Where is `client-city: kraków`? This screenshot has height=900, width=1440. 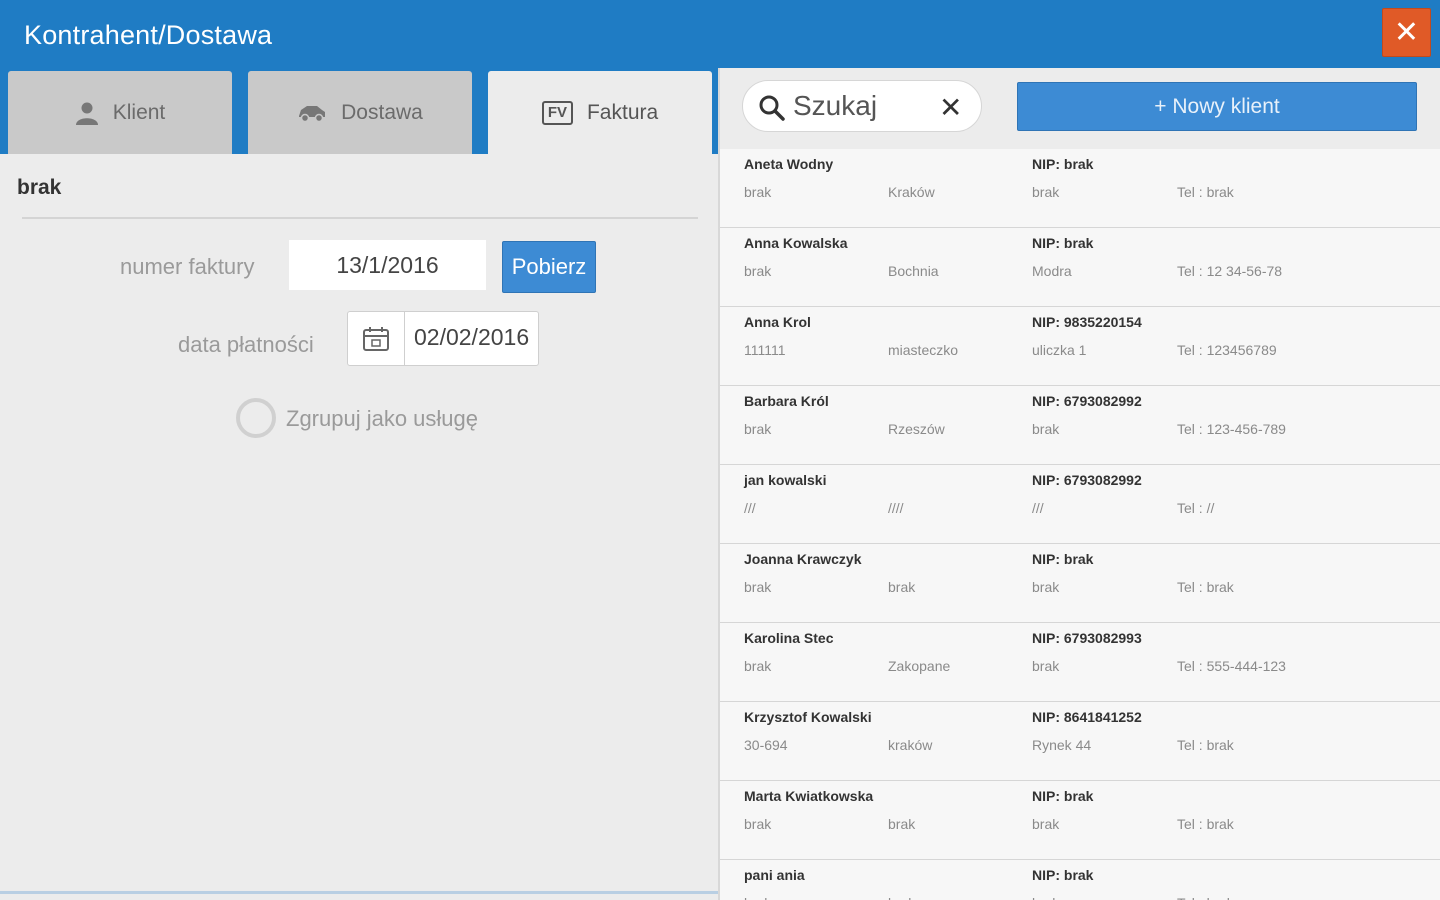
client-city: kraków is located at coordinates (910, 745).